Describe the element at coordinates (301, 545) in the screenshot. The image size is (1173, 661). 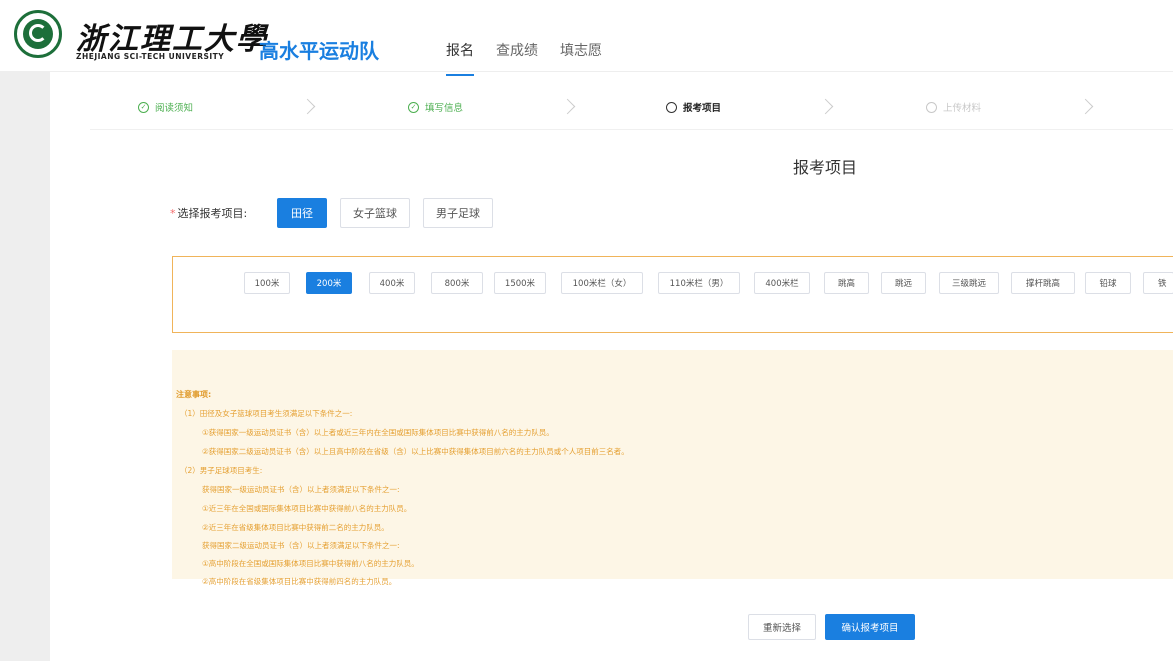
I see `notice-line: 获得国家二级运动员证书（含）以上者须满足以下条件之一:` at that location.